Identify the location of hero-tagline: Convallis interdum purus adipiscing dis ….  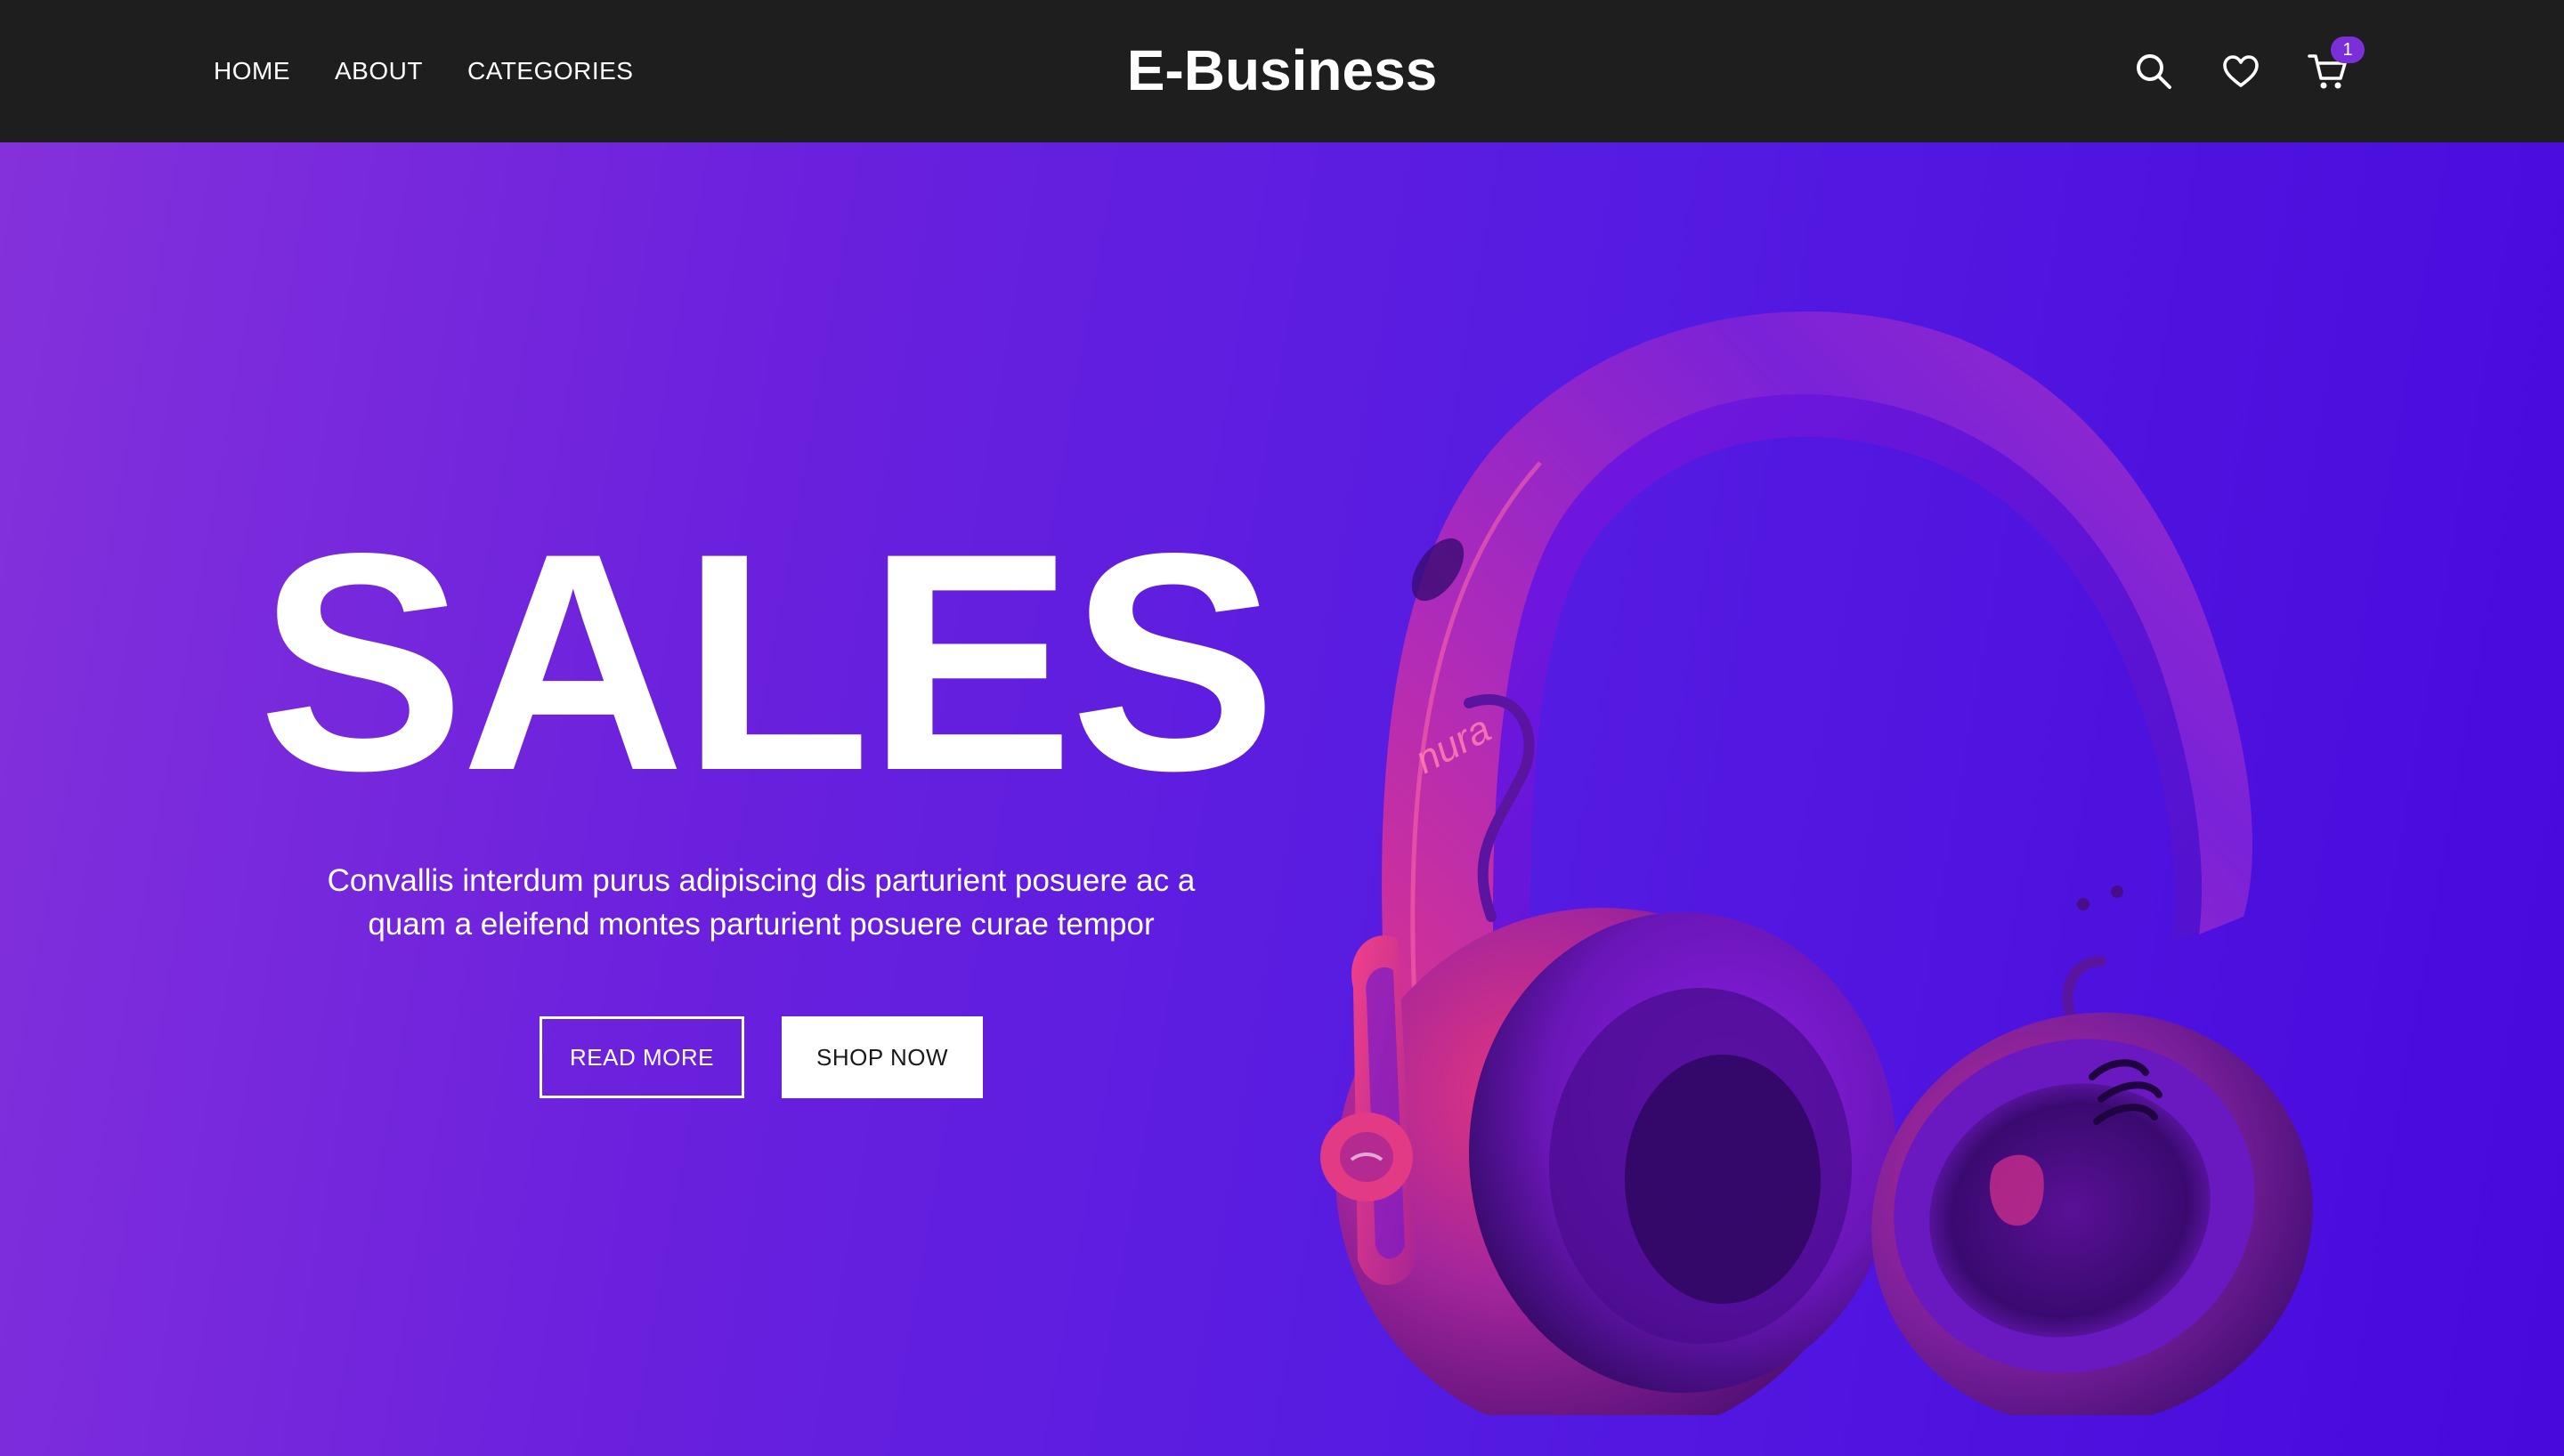
(761, 902).